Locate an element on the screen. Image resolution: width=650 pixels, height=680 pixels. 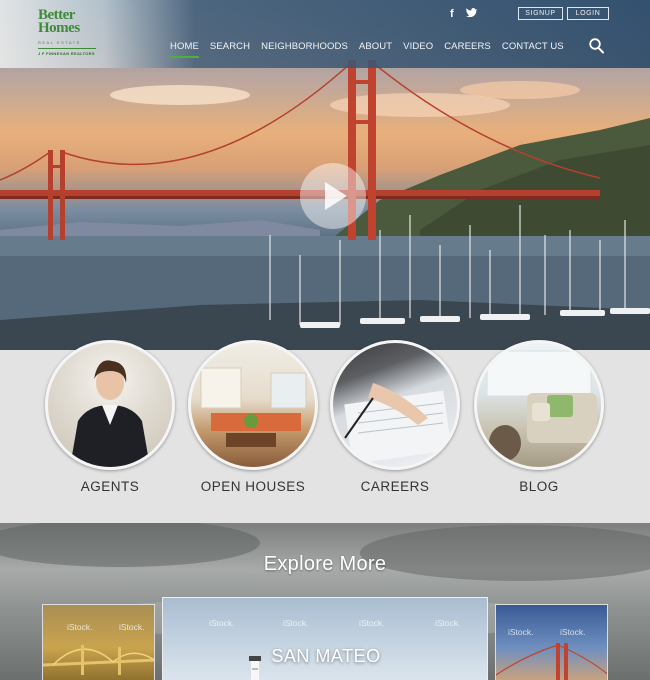
open-houses-photo is located at coordinates (253, 405).